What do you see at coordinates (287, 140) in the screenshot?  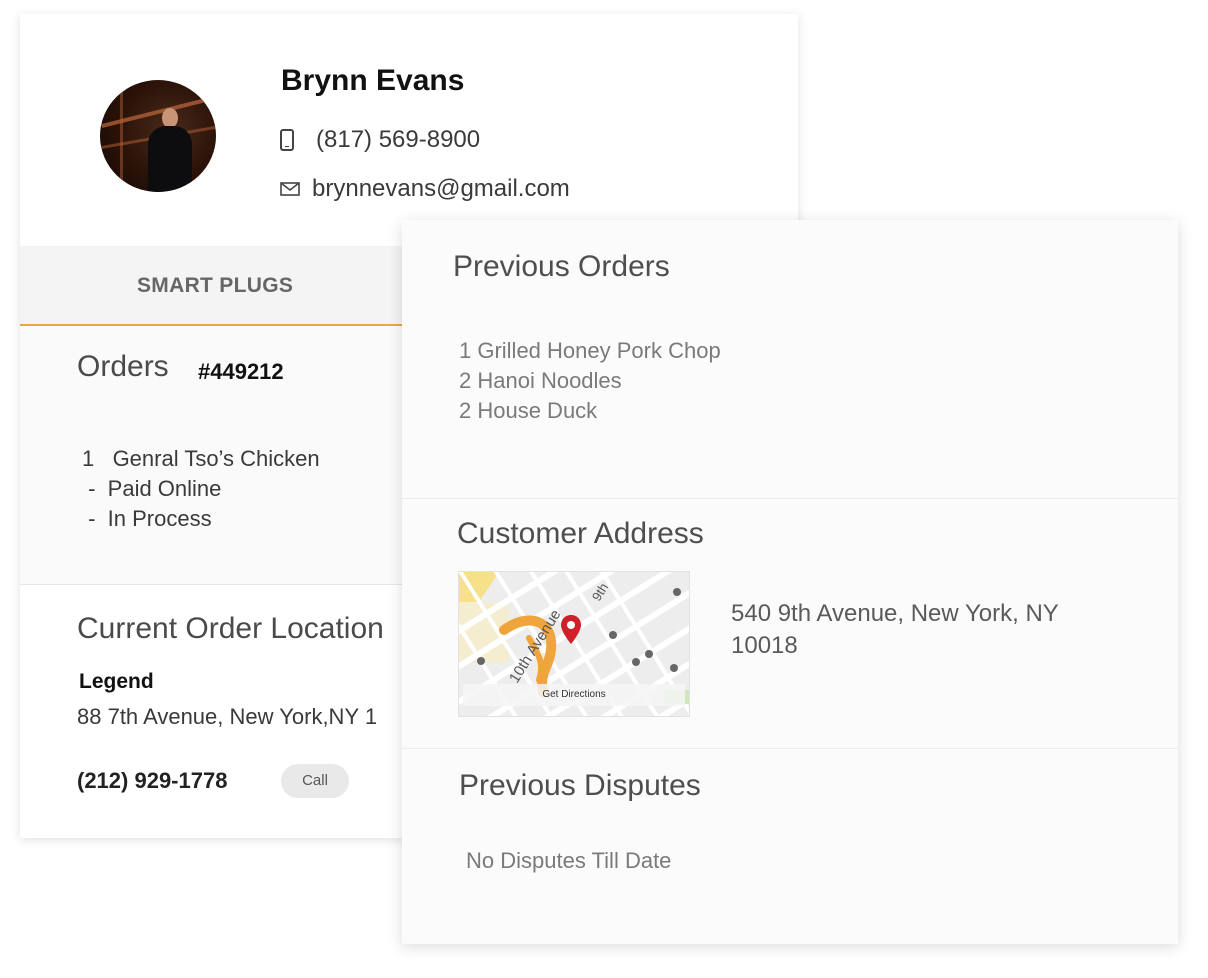 I see `phone-icon` at bounding box center [287, 140].